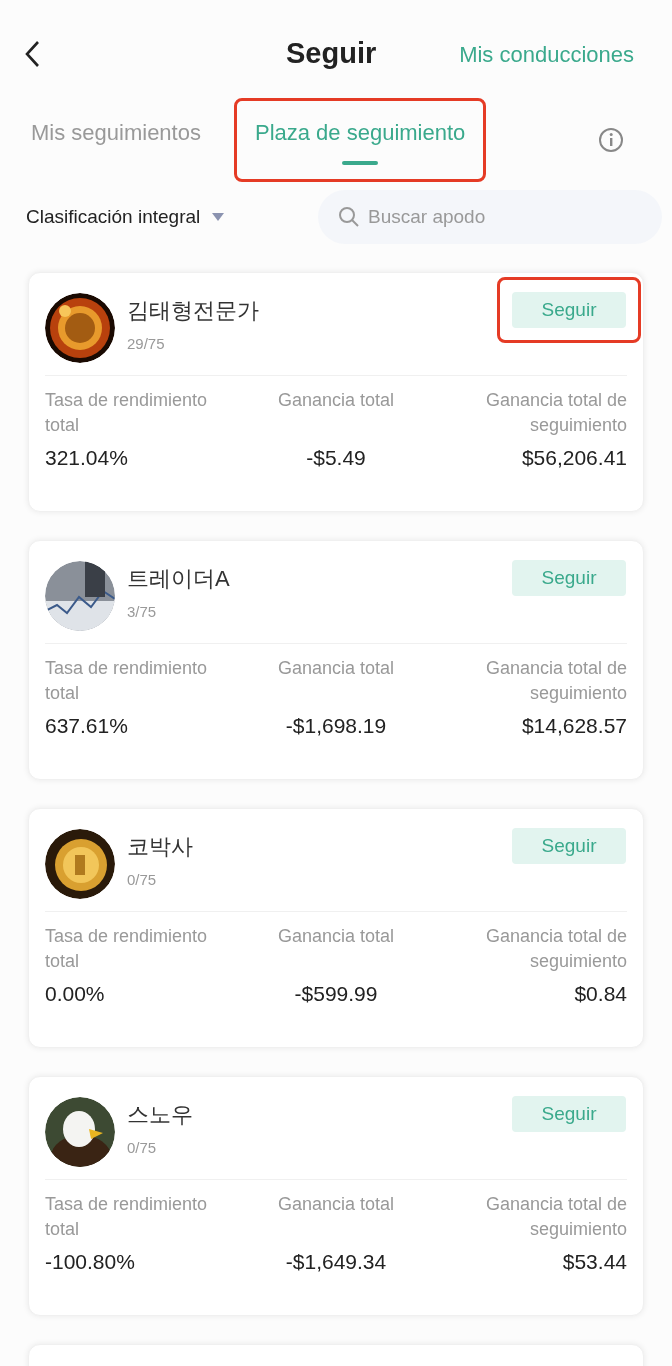 This screenshot has height=1366, width=672. What do you see at coordinates (574, 458) in the screenshot?
I see `stat-value: $56,206.41` at bounding box center [574, 458].